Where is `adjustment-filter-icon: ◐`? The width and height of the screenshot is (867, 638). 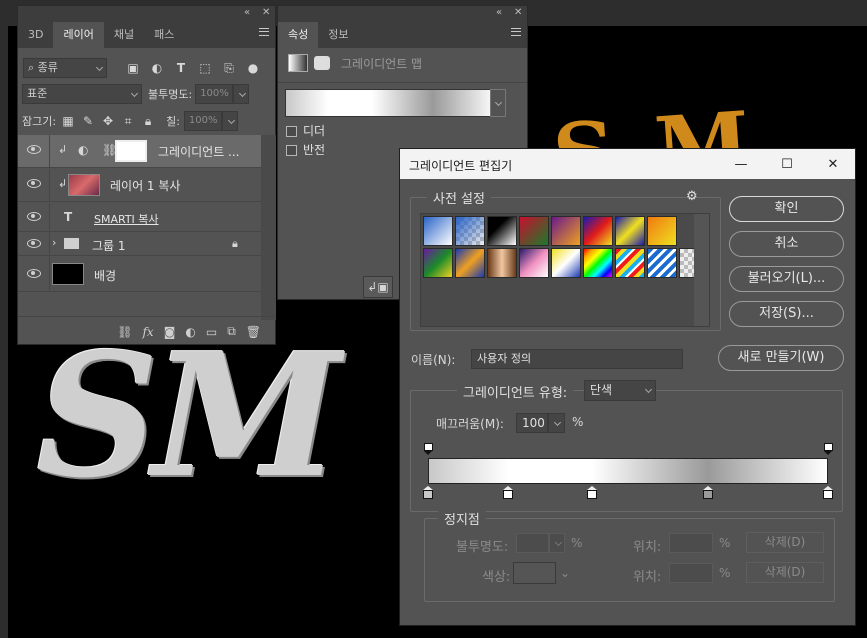 adjustment-filter-icon: ◐ is located at coordinates (157, 68).